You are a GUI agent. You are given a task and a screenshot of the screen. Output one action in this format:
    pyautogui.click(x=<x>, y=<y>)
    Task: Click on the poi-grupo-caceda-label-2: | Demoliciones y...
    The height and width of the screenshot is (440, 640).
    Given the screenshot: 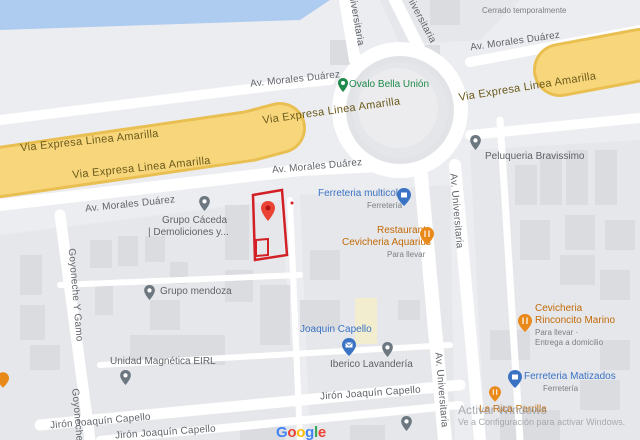 What is the action you would take?
    pyautogui.click(x=188, y=233)
    